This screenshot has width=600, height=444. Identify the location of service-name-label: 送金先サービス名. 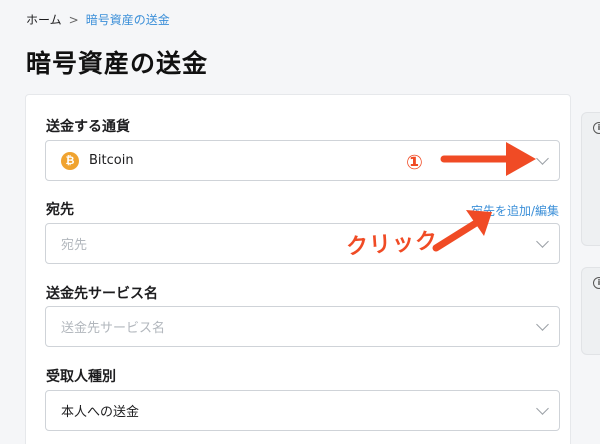
(102, 294).